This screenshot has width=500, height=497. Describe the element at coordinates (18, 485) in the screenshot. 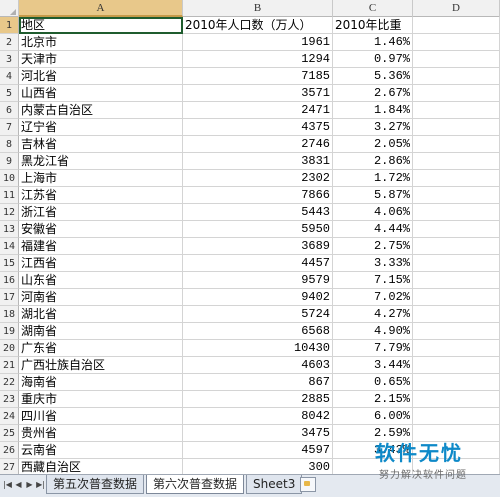

I see `prev-sheet-icon: ◀` at that location.